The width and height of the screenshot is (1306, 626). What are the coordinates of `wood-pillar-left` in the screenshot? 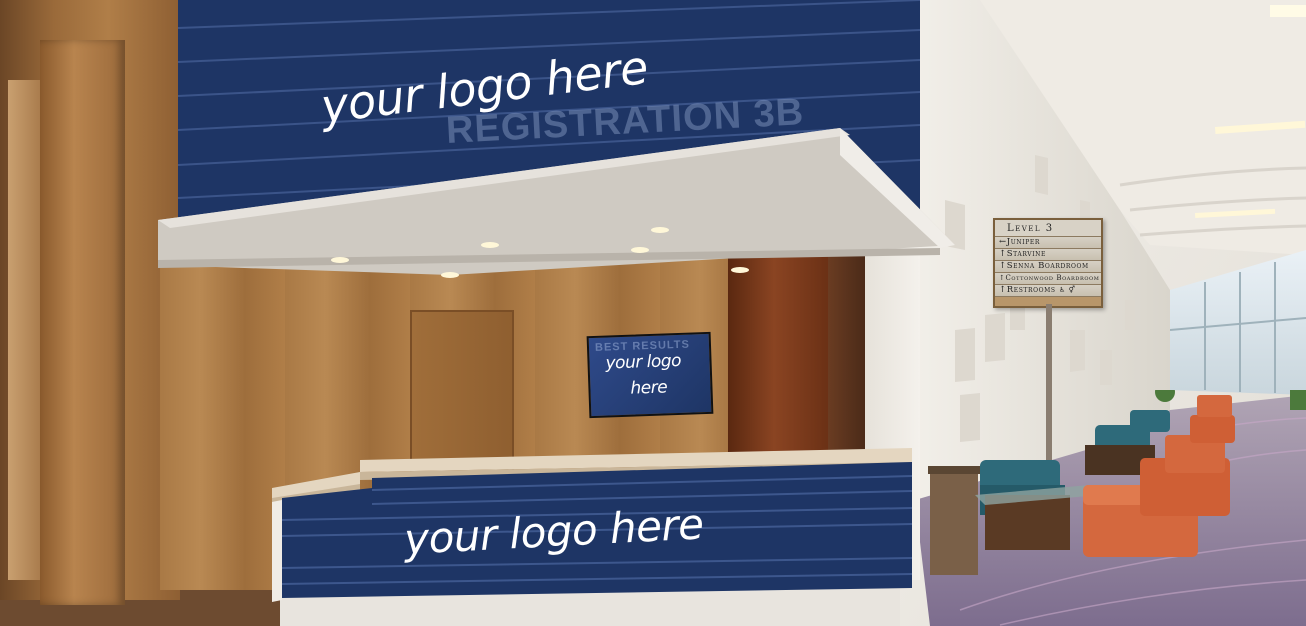 It's located at (82, 322).